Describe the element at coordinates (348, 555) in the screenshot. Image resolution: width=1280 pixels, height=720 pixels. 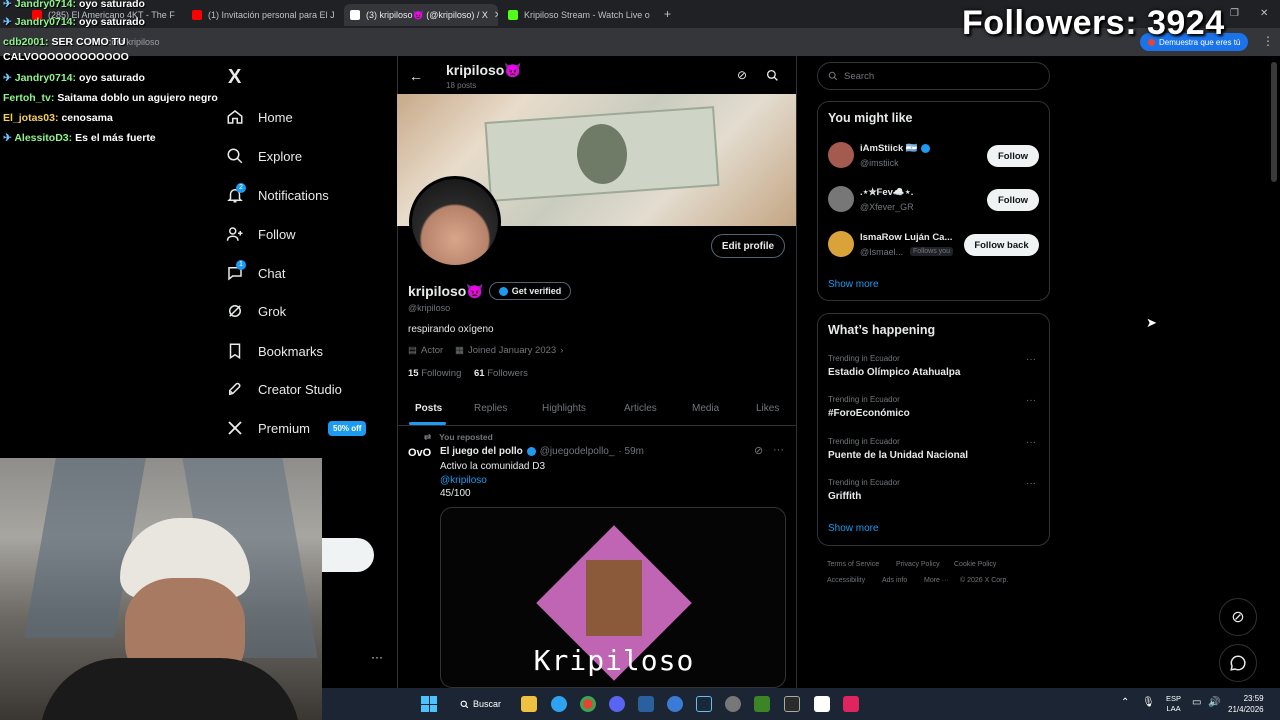
I see `post-button` at that location.